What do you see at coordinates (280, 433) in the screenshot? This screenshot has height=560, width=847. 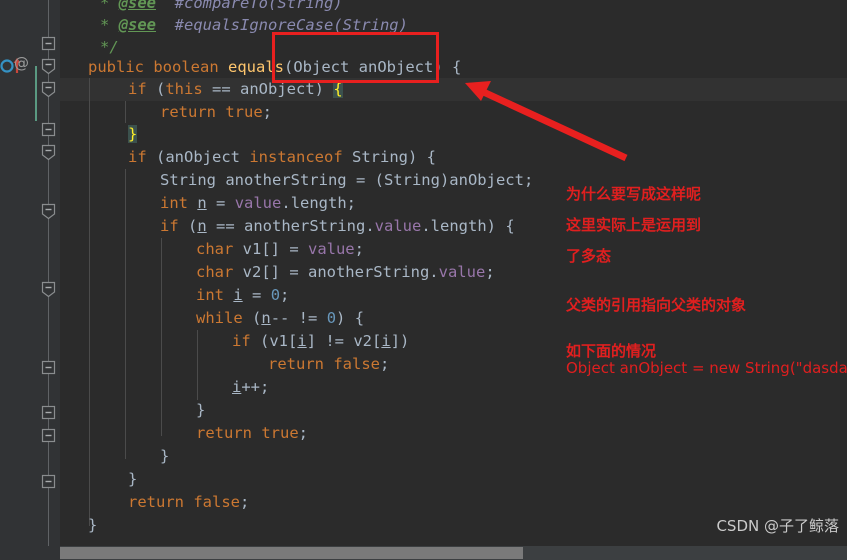 I see `code-token: true` at bounding box center [280, 433].